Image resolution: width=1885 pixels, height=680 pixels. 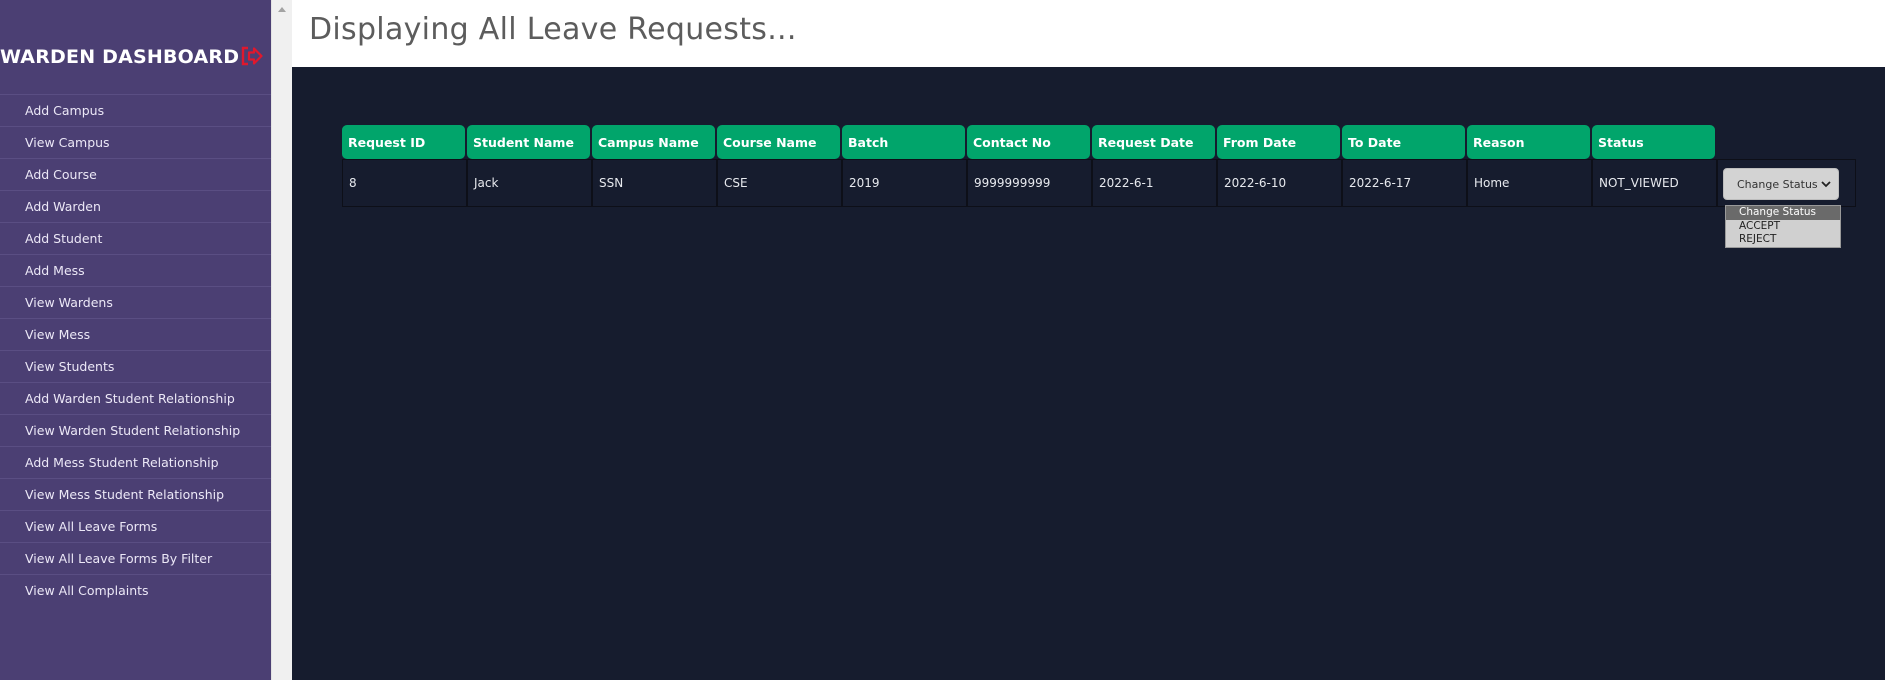 What do you see at coordinates (282, 9) in the screenshot?
I see `scroll-up-arrow-icon` at bounding box center [282, 9].